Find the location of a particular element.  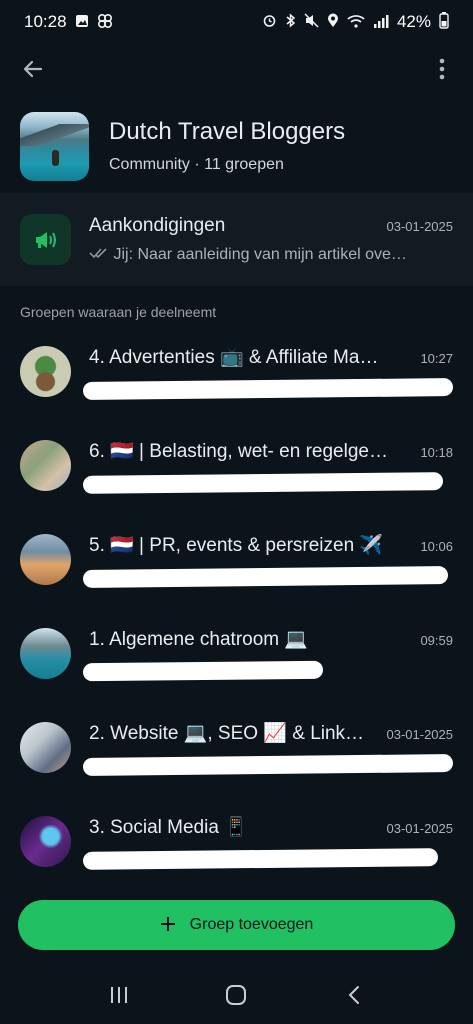

group-row-pr-events: 5. 🇳🇱 | PR, events & persreizen ✈️ 10:06 is located at coordinates (236, 559).